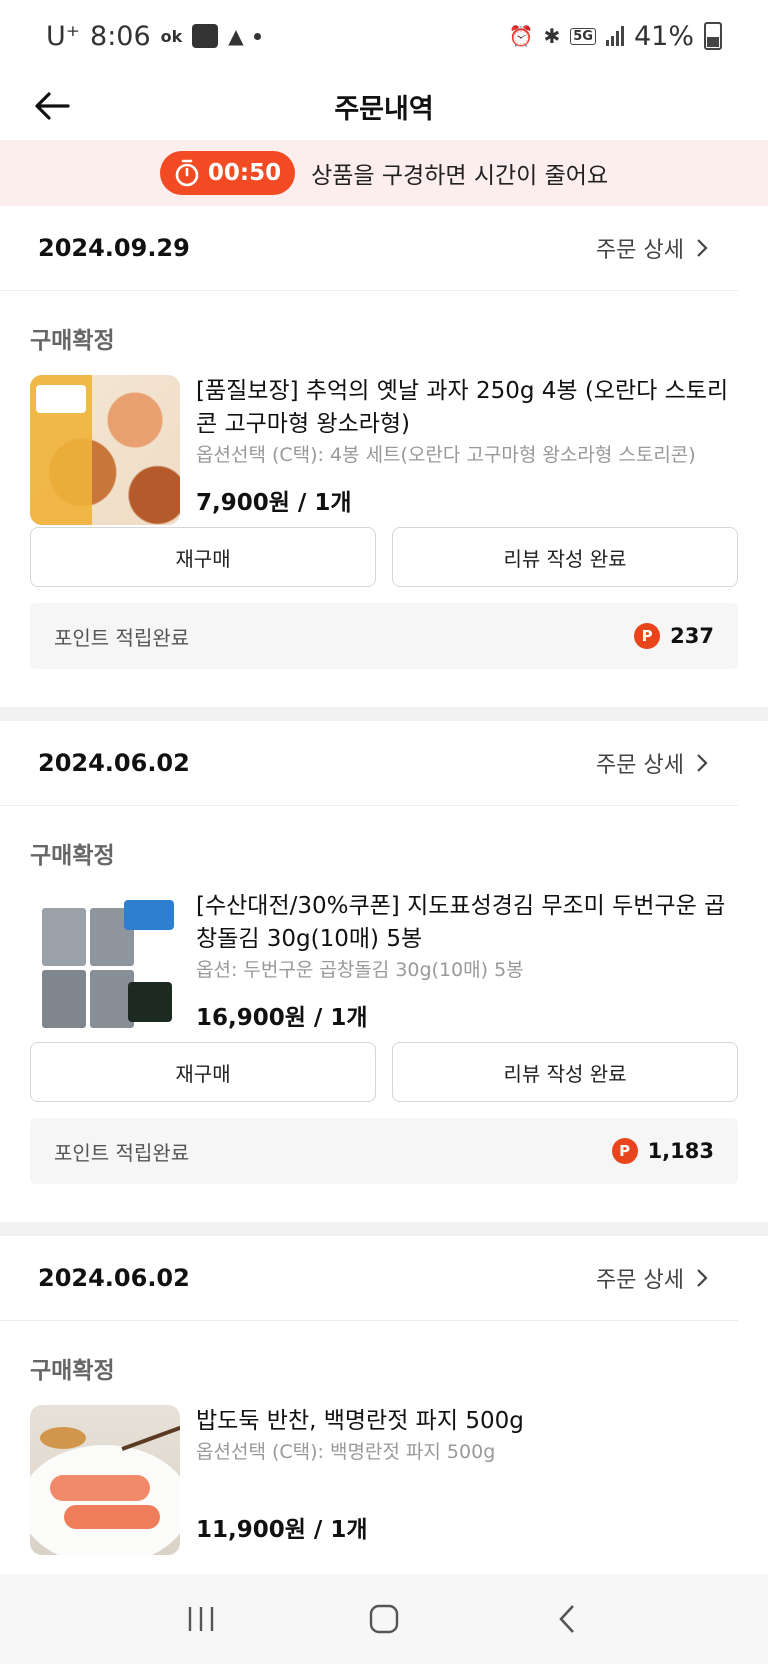 The image size is (768, 1664). I want to click on recent-apps-button, so click(201, 1619).